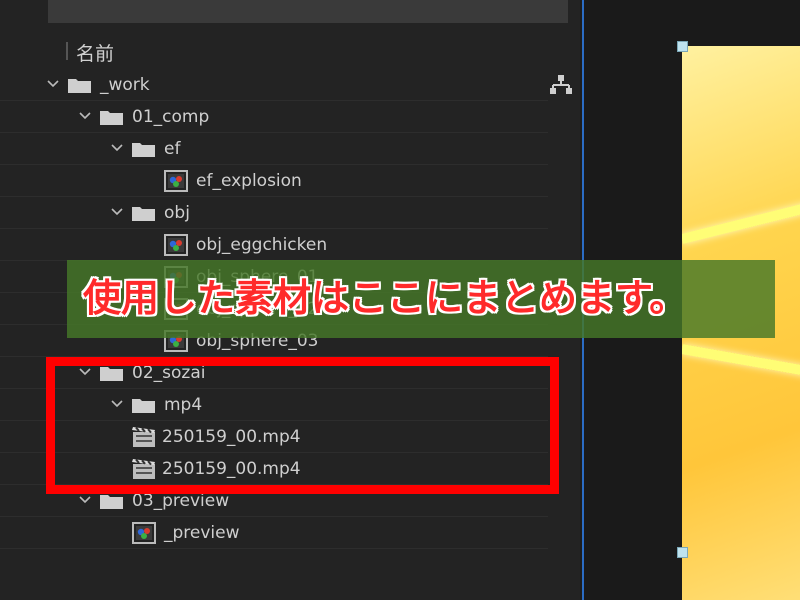  Describe the element at coordinates (561, 85) in the screenshot. I see `flowchart-icon` at that location.